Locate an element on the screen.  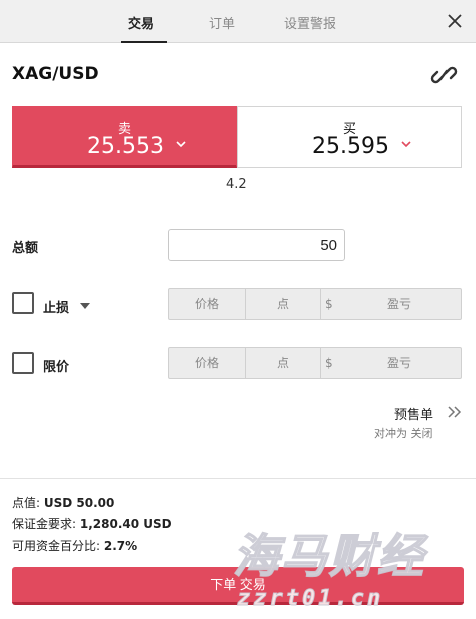
funds-value: 2.7% is located at coordinates (120, 546).